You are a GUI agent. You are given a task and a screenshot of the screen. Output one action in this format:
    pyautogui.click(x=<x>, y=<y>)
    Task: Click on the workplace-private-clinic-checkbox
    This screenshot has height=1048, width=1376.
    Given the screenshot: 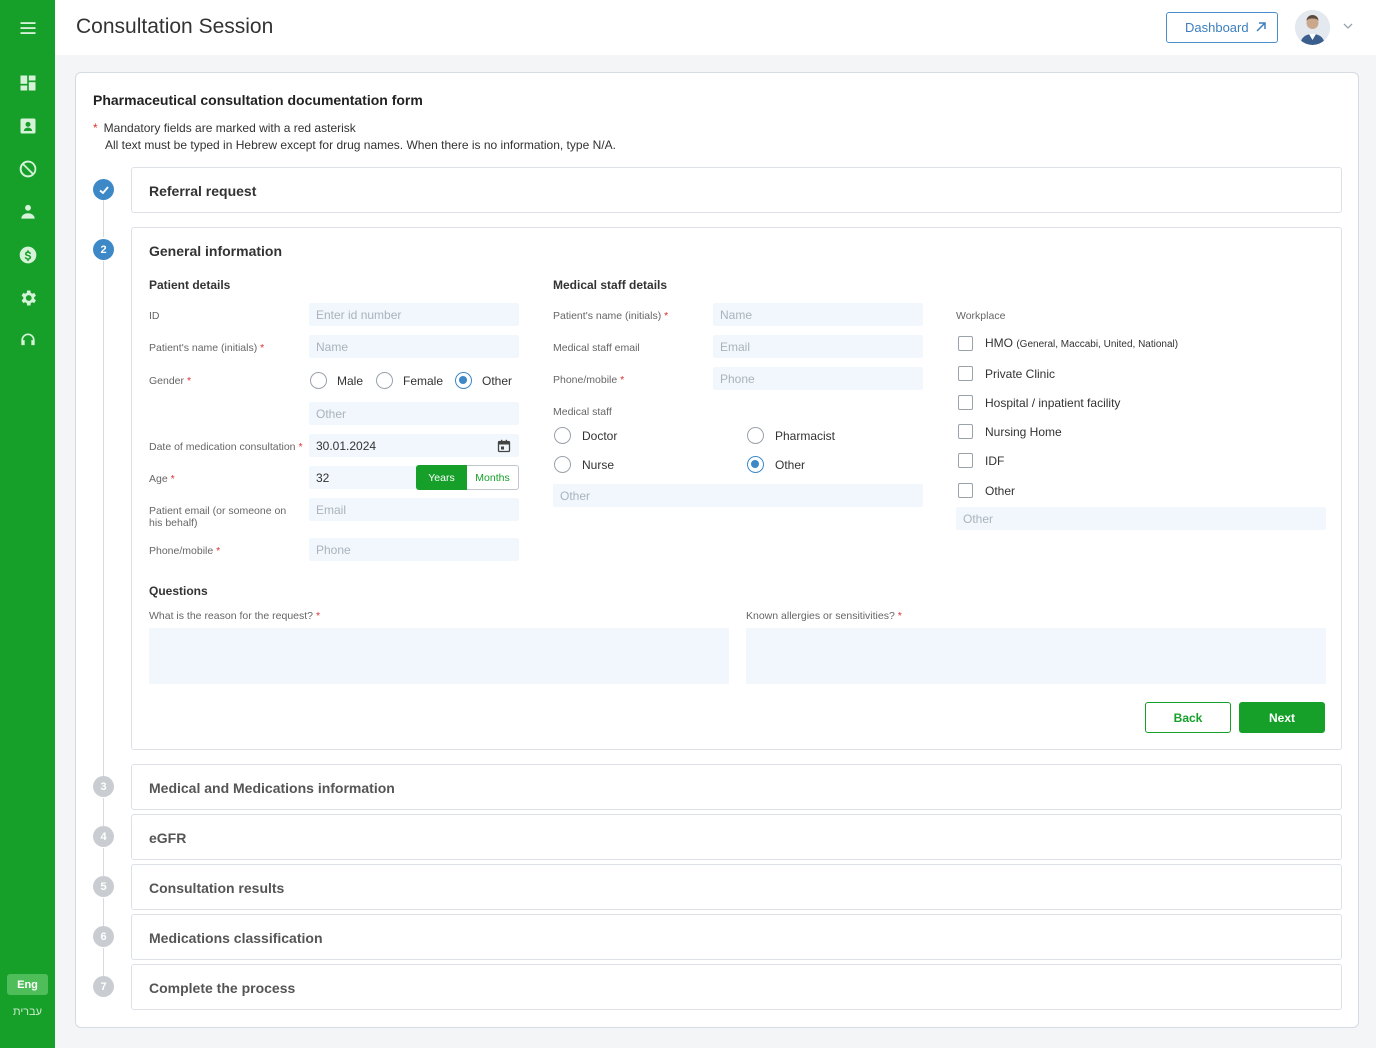 What is the action you would take?
    pyautogui.click(x=965, y=373)
    